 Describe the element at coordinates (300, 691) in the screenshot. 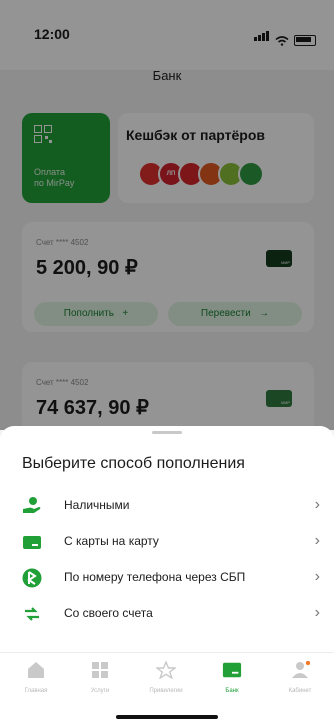

I see `tab-label: Кабинет` at that location.